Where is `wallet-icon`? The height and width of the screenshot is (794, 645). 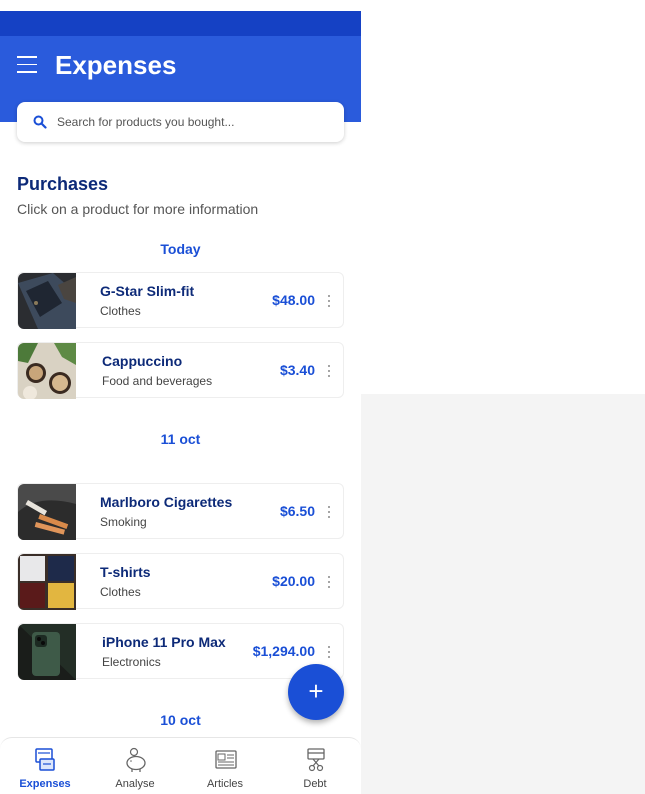
wallet-icon is located at coordinates (45, 759).